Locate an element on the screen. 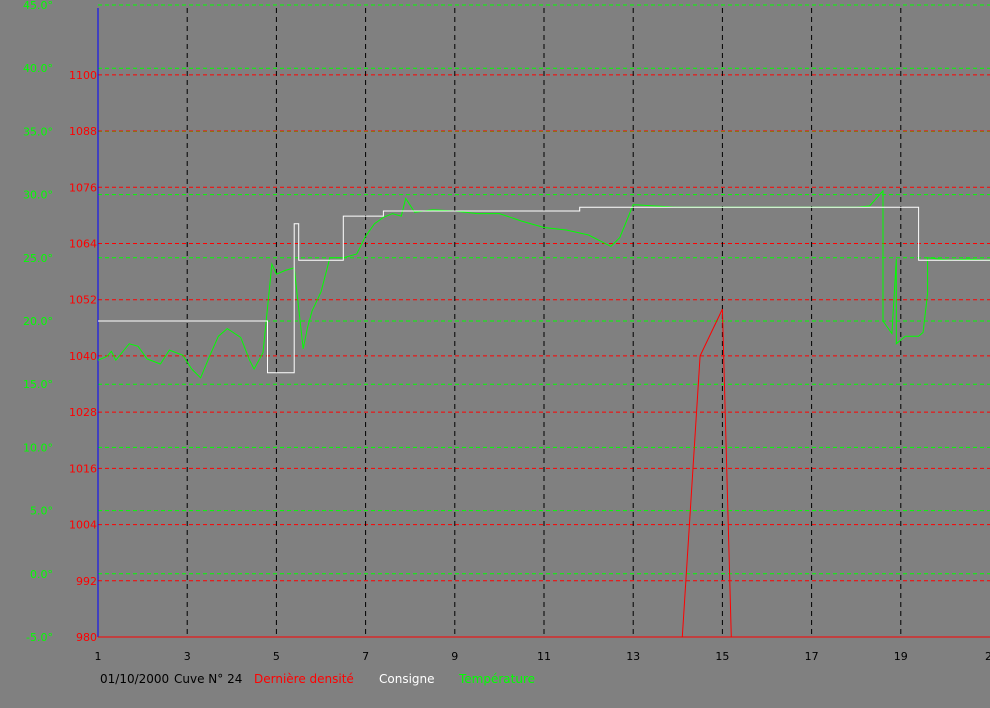  temperature-tick-label: 35.0° is located at coordinates (38, 131).